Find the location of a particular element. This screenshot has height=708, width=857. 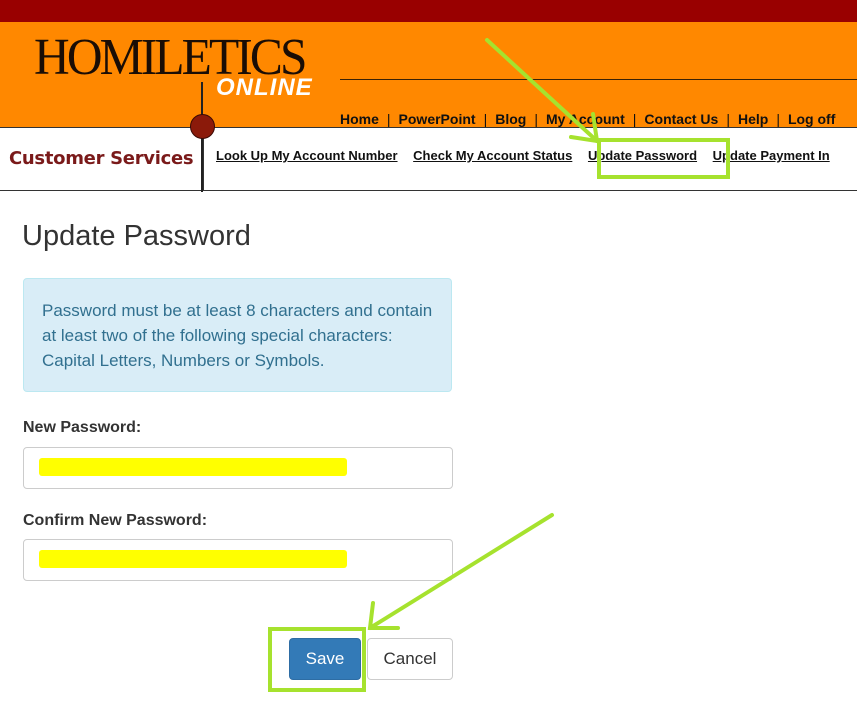

arrow-to-save is located at coordinates (460, 571).